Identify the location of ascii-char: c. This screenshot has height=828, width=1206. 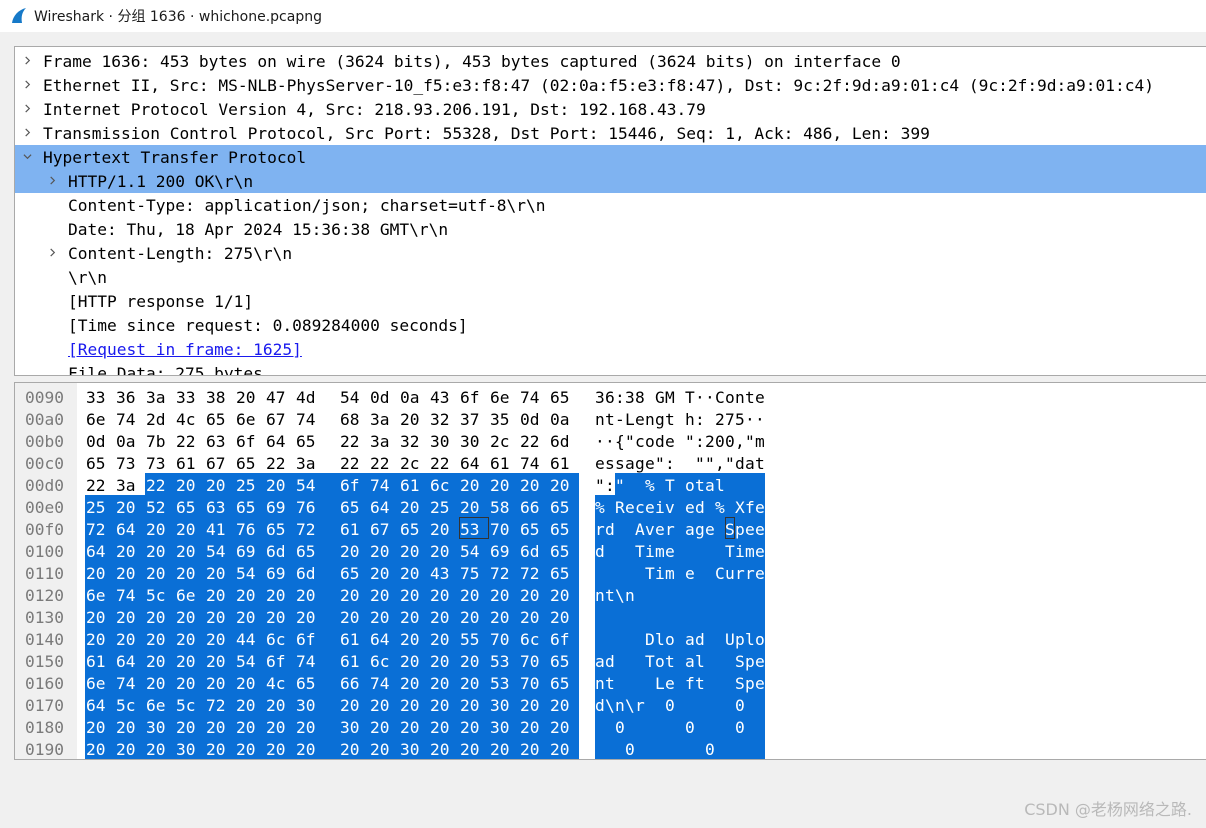
(640, 506).